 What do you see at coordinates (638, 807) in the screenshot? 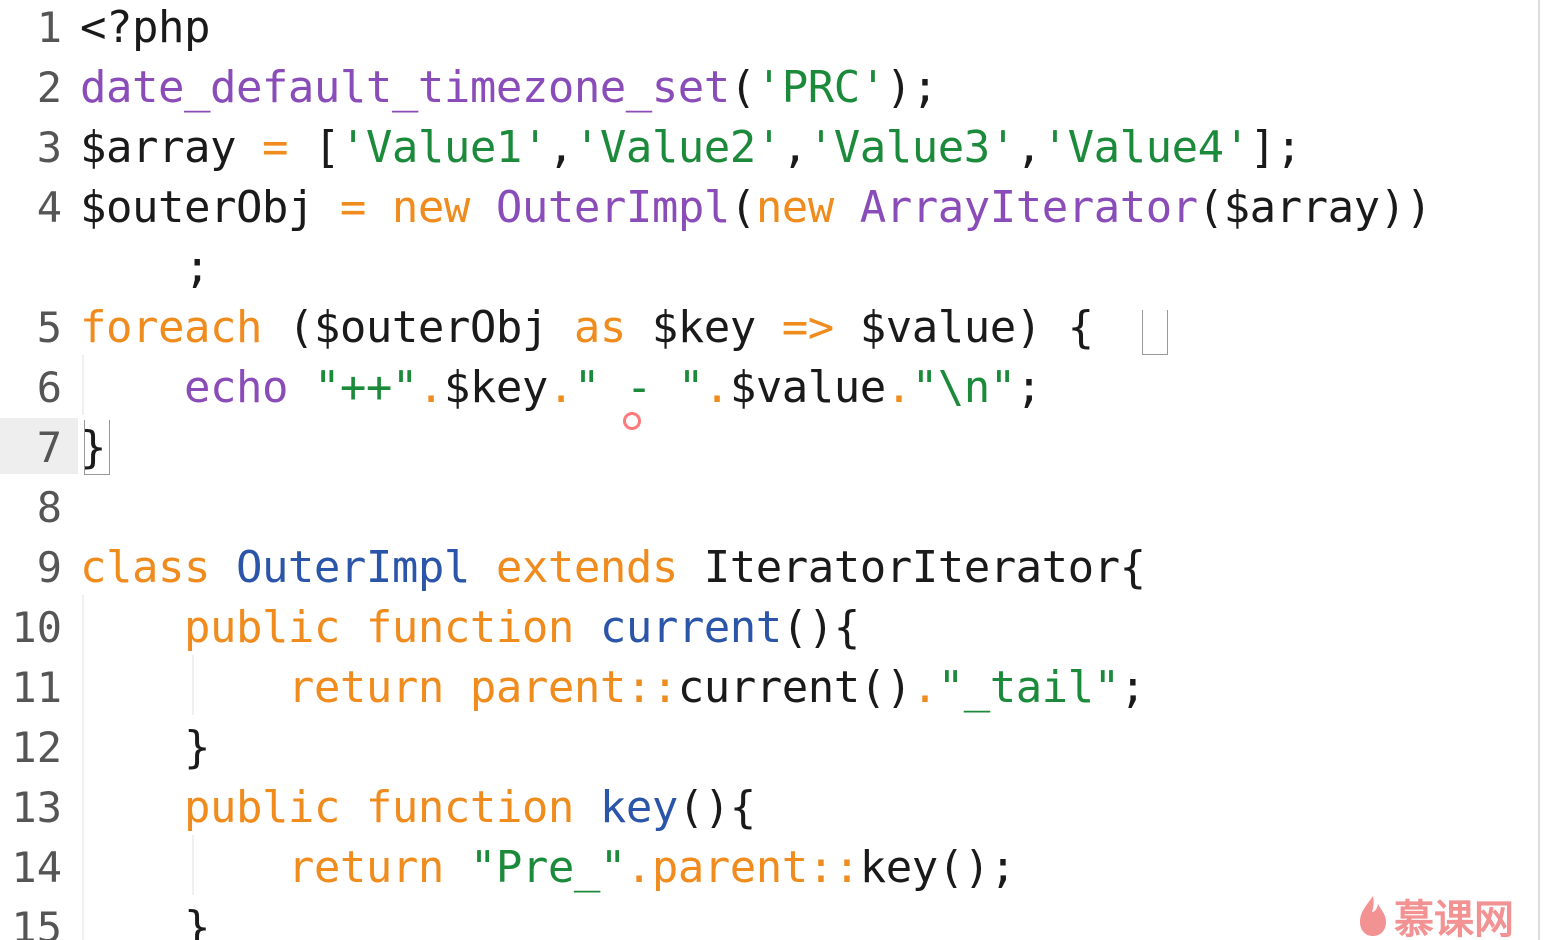
I see `code-token: key` at bounding box center [638, 807].